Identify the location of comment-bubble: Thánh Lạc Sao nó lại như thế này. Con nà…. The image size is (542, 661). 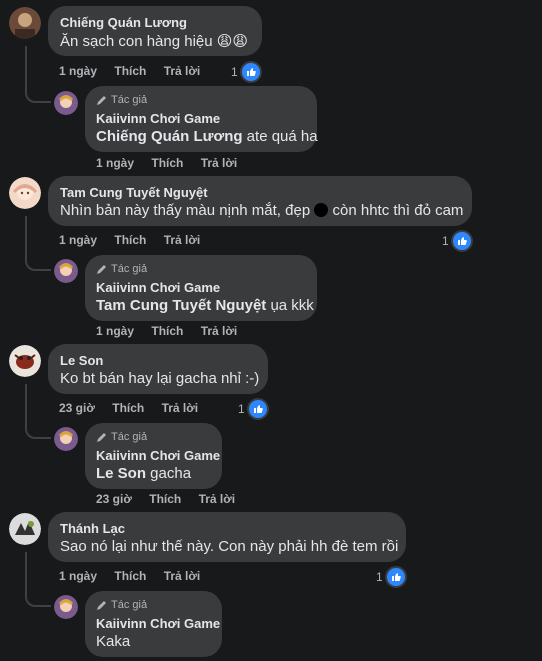
(227, 537).